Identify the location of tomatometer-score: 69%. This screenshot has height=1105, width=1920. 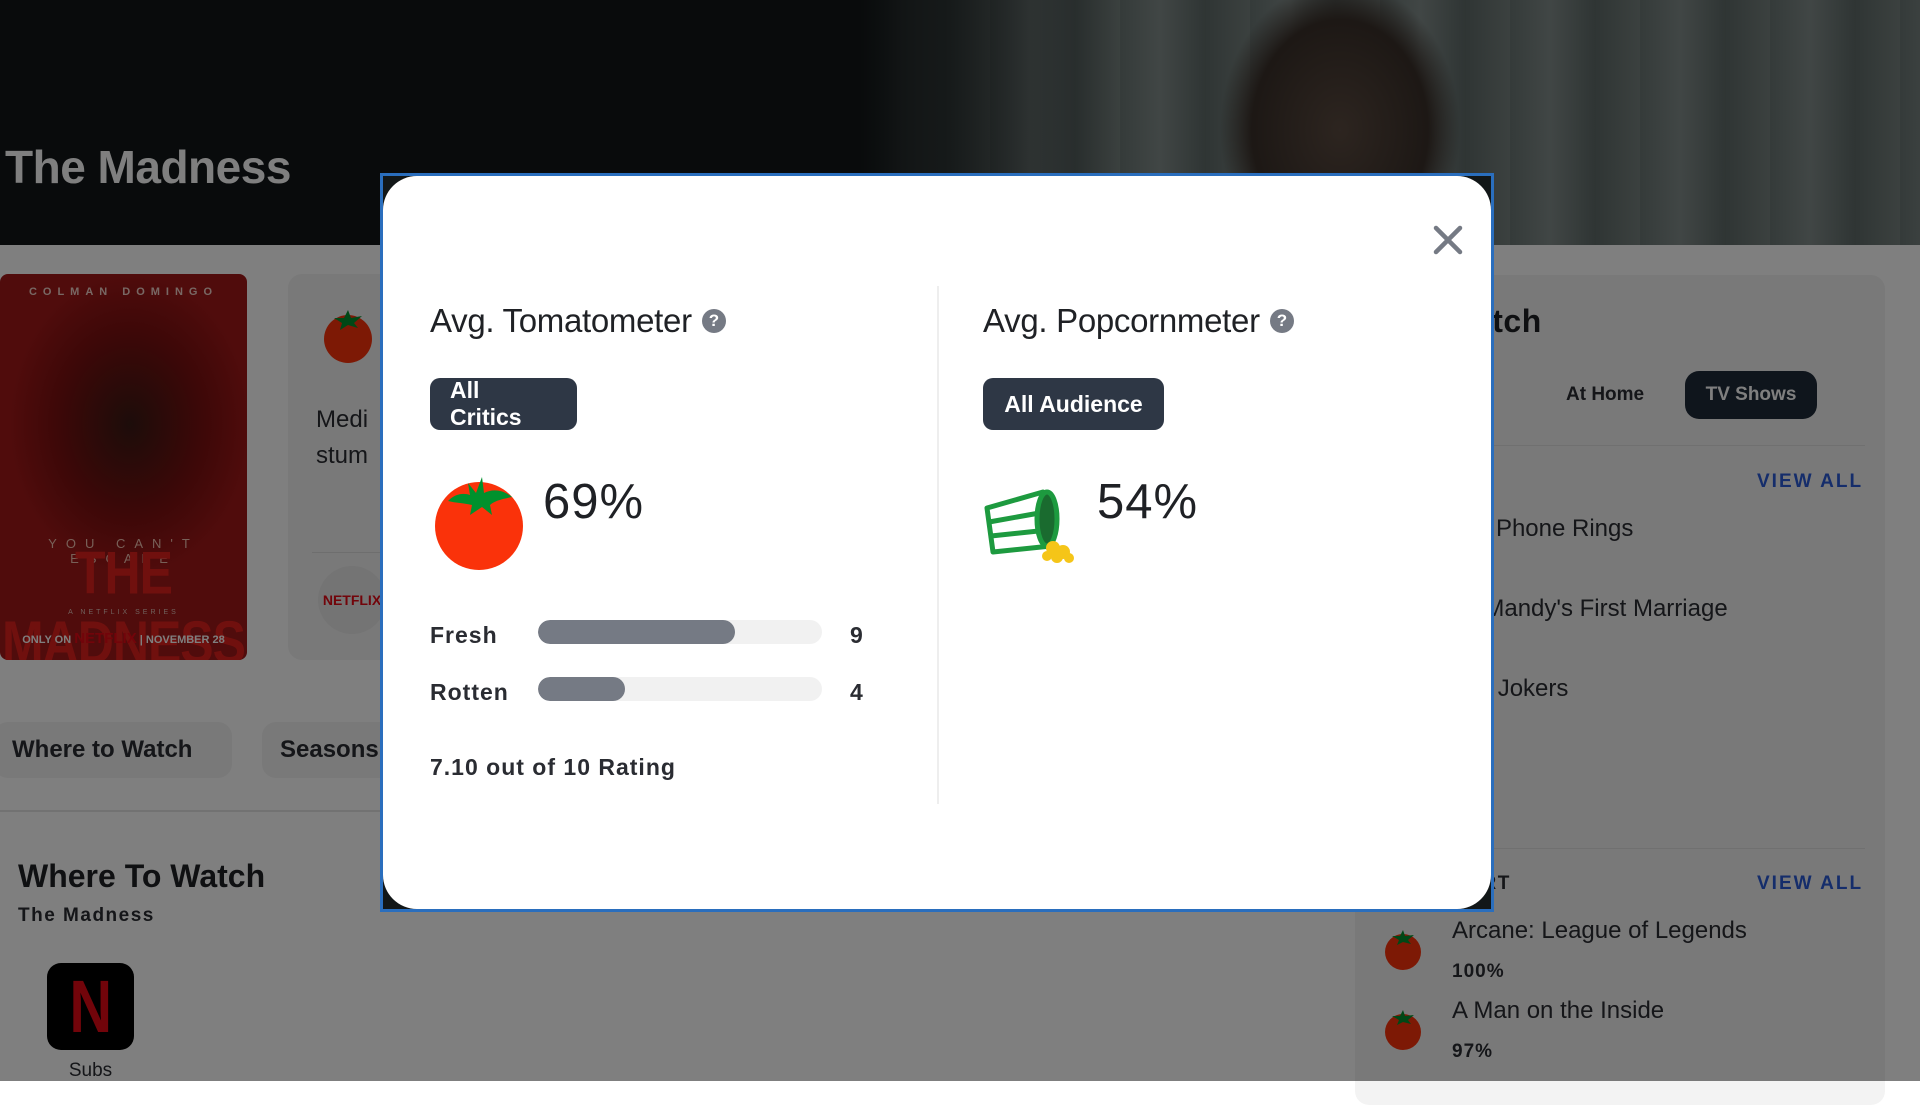
(594, 502).